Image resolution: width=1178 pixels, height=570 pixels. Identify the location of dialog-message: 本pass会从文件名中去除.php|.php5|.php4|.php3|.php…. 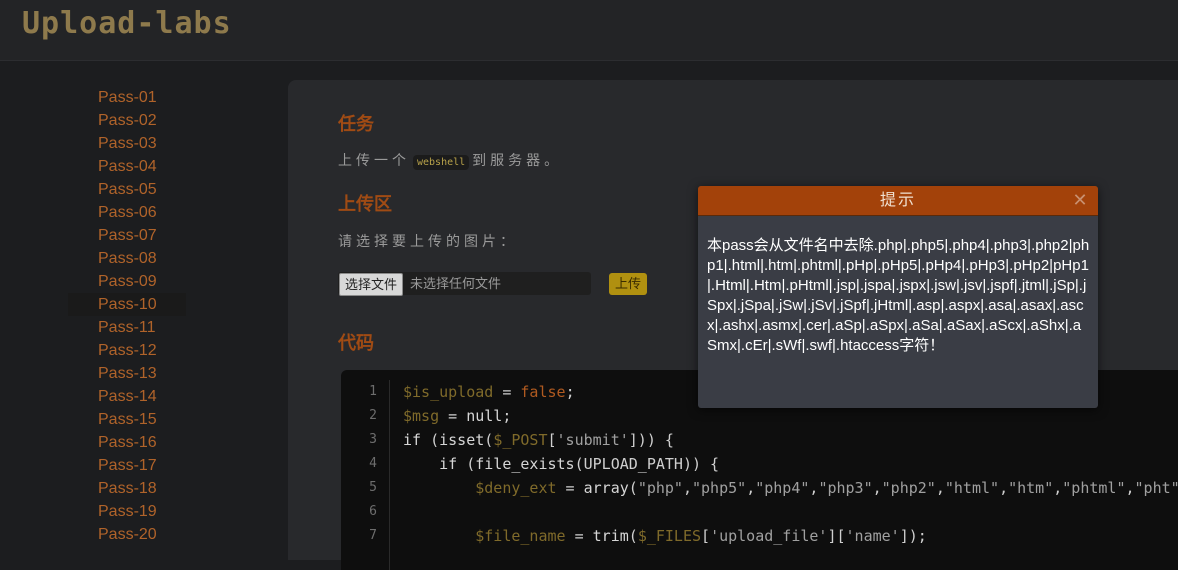
(898, 295).